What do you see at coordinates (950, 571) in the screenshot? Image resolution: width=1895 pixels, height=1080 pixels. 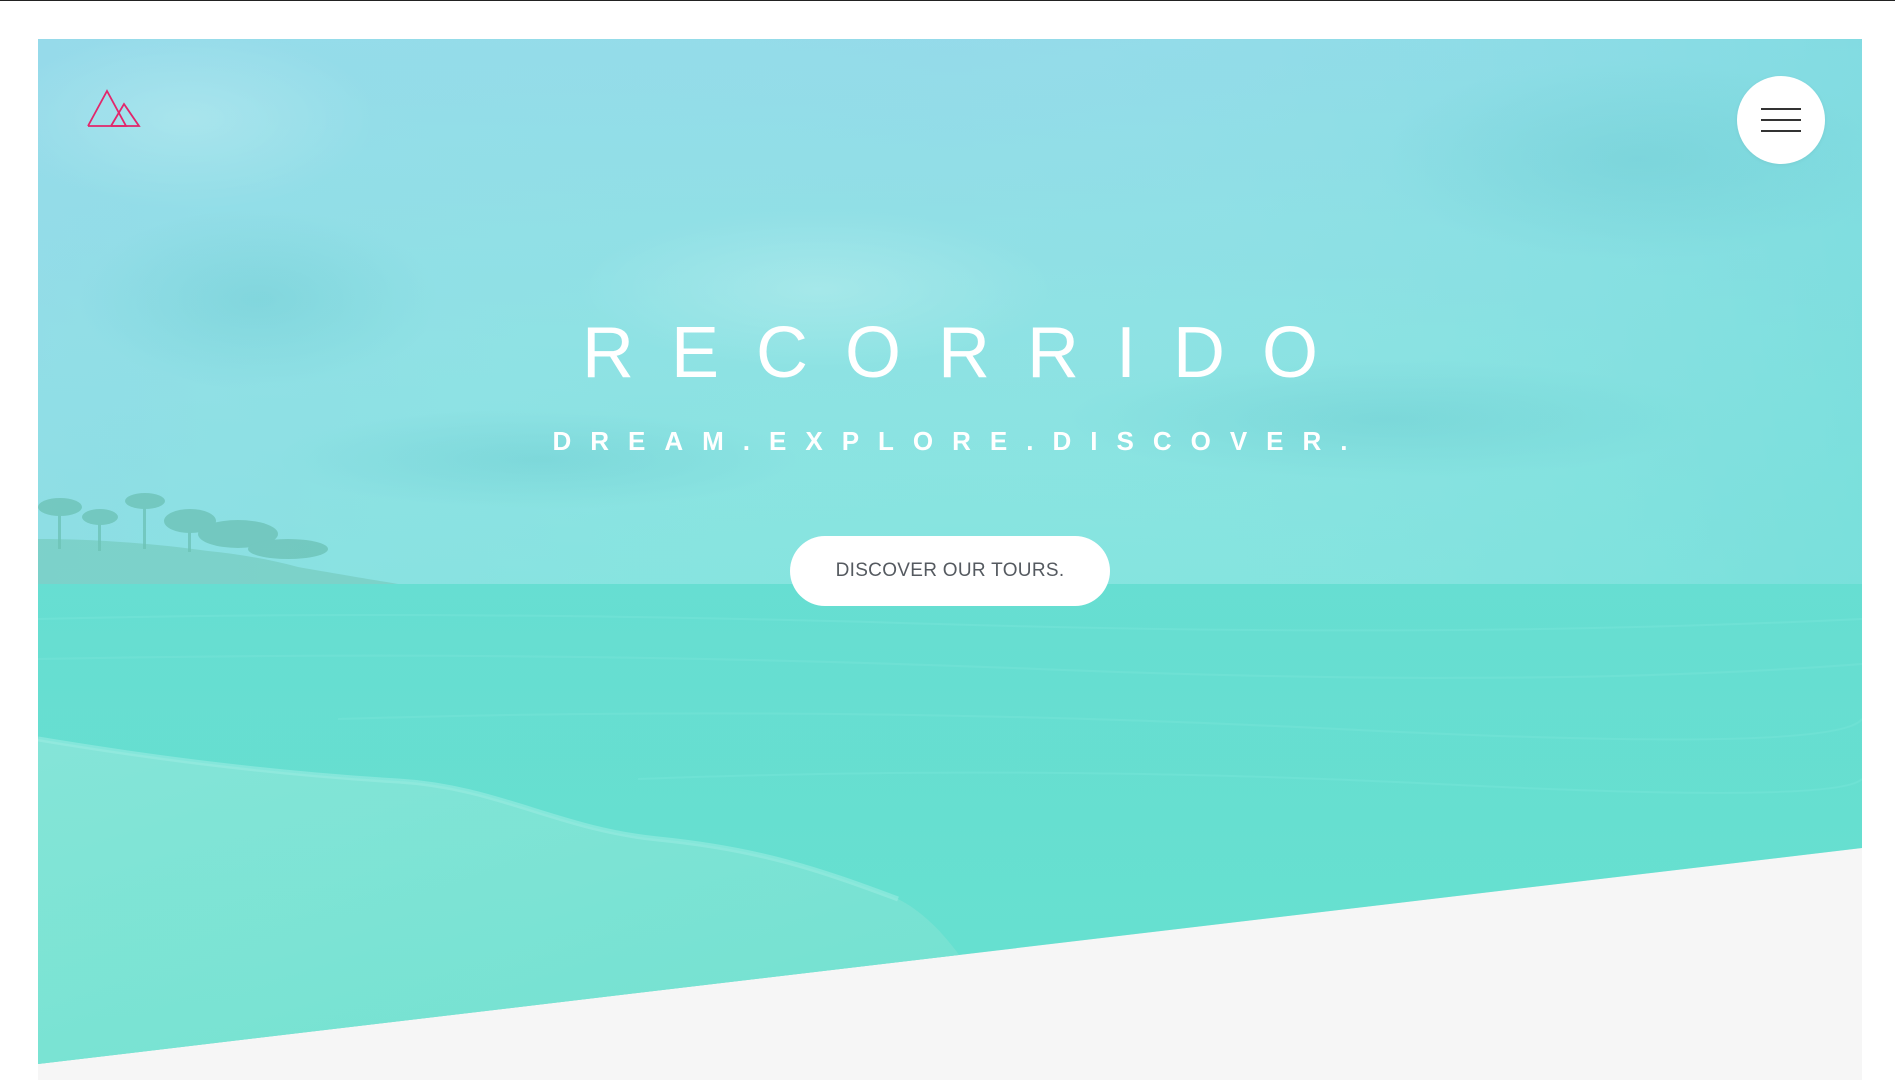 I see `discover-tours-button: DISCOVER OUR TOURS.` at bounding box center [950, 571].